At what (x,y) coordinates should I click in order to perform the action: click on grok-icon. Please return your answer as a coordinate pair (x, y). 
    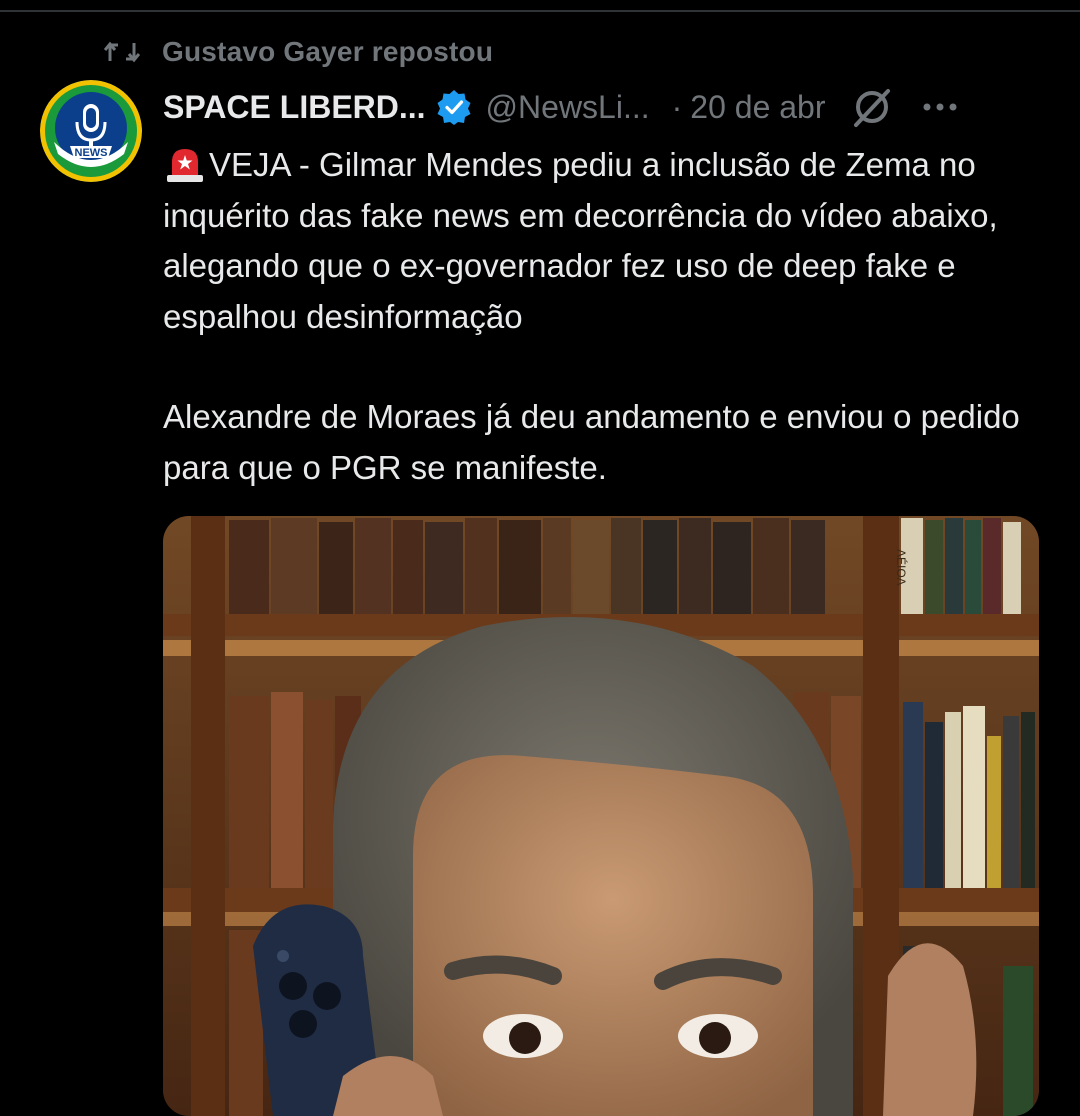
    Looking at the image, I should click on (872, 107).